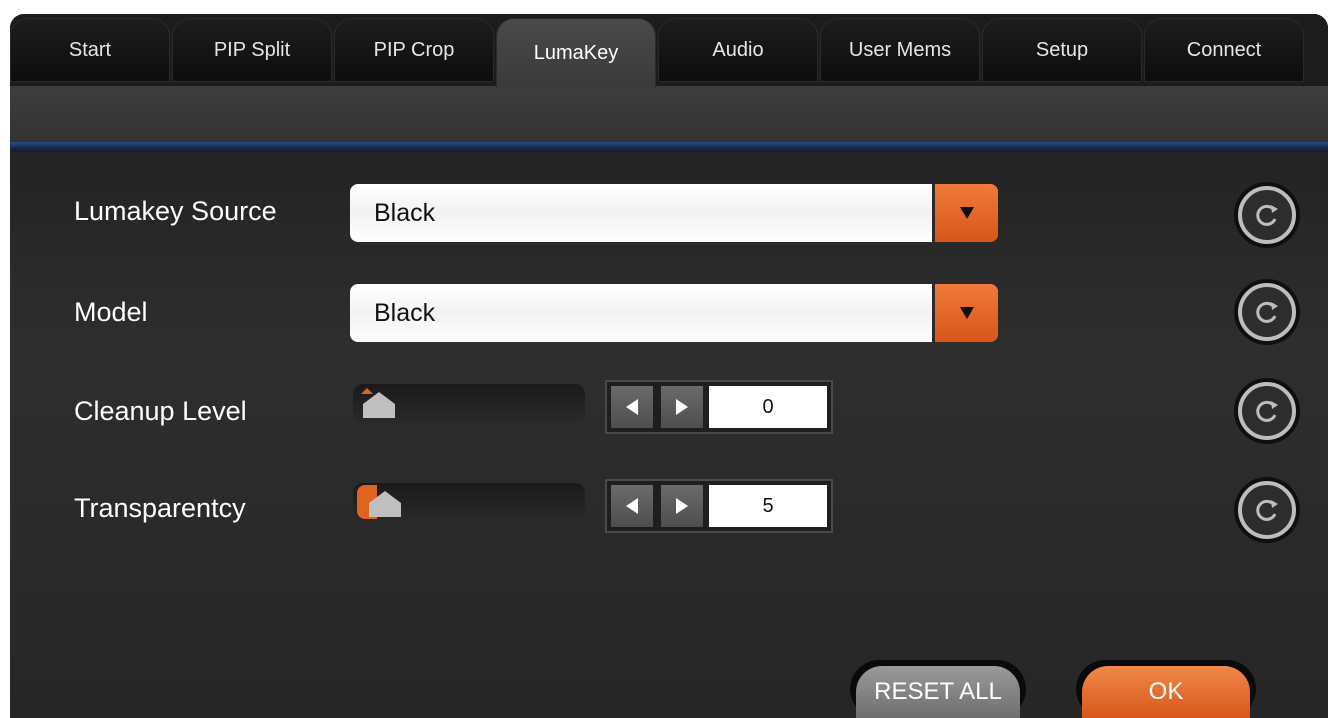 This screenshot has height=718, width=1328. I want to click on transparency-reset-button, so click(1267, 510).